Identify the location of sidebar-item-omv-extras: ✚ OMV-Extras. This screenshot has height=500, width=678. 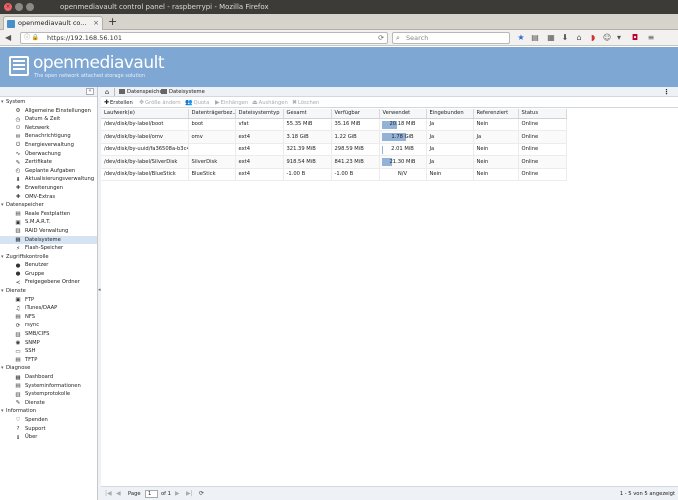
(48, 197).